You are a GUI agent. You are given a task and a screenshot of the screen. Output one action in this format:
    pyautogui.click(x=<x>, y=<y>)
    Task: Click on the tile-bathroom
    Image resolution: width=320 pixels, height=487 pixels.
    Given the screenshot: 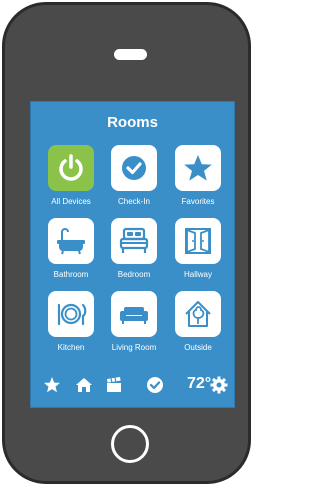 What is the action you would take?
    pyautogui.click(x=71, y=241)
    